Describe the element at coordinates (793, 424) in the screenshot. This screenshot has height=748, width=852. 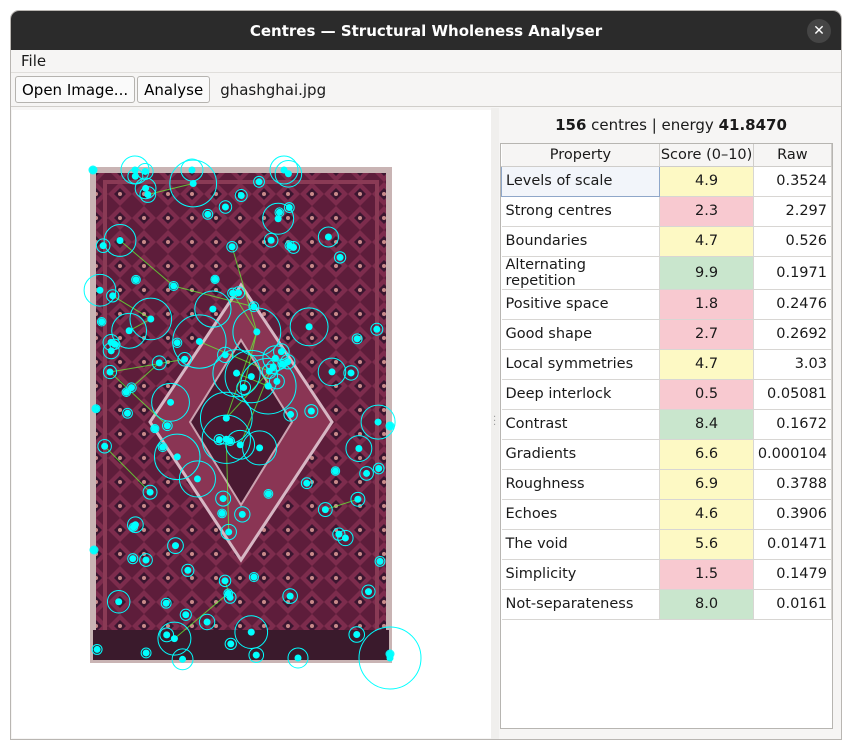
I see `raw-cell: 0.1672` at that location.